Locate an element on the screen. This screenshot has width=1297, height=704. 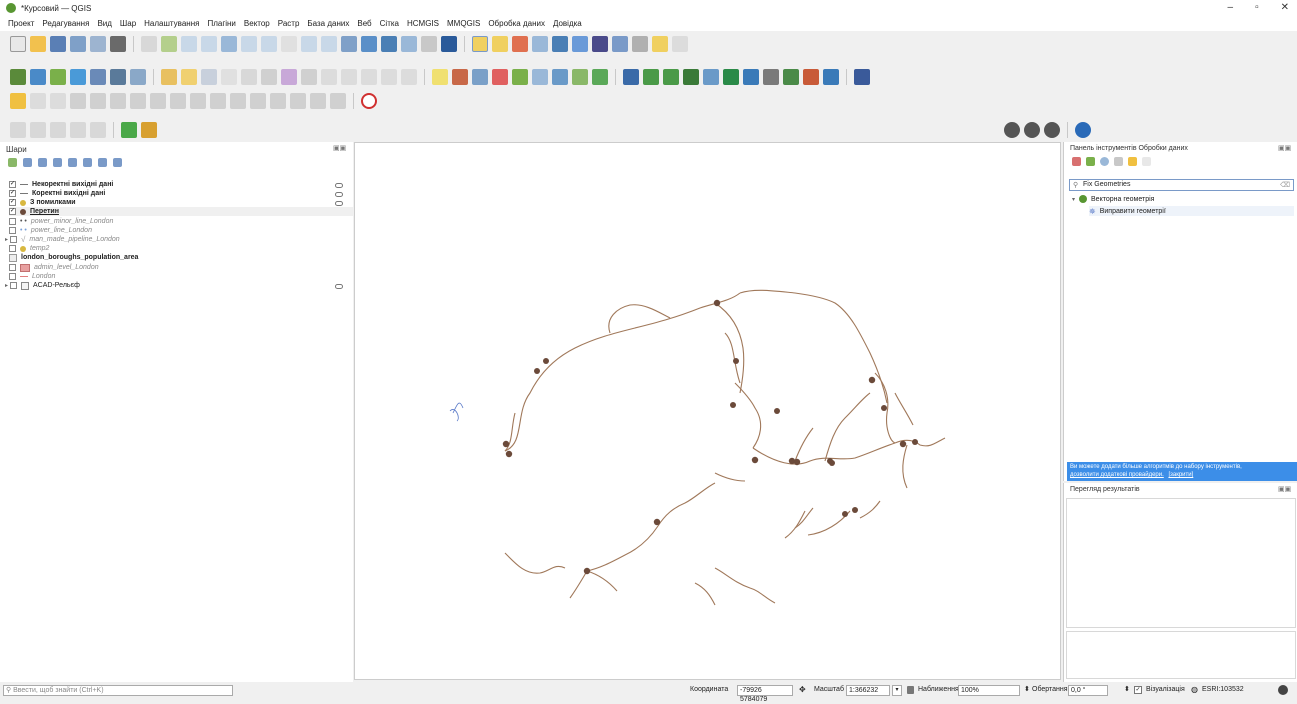
layer-item: • • power_line_London is located at coordinates (50, 230).